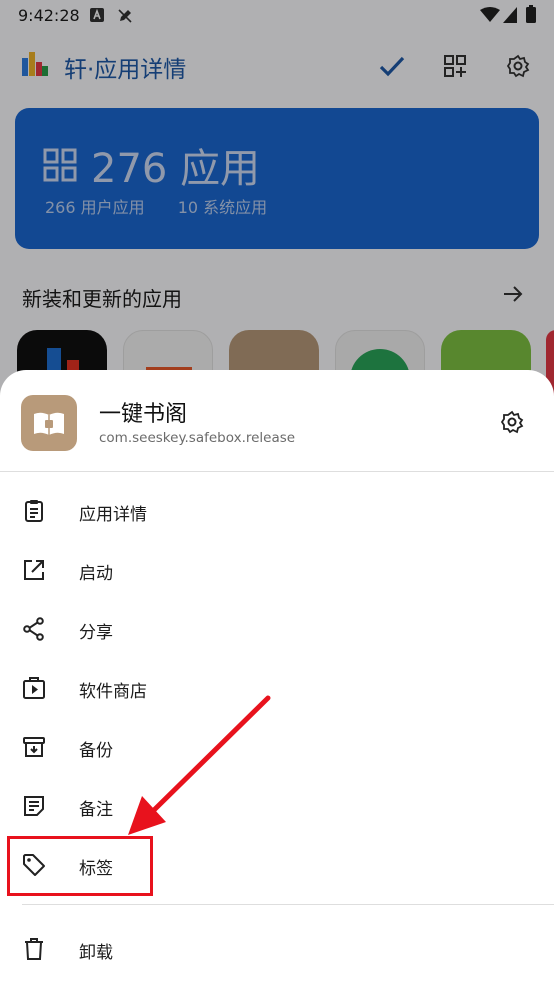  What do you see at coordinates (113, 515) in the screenshot?
I see `menu-item-label: 应用详情` at bounding box center [113, 515].